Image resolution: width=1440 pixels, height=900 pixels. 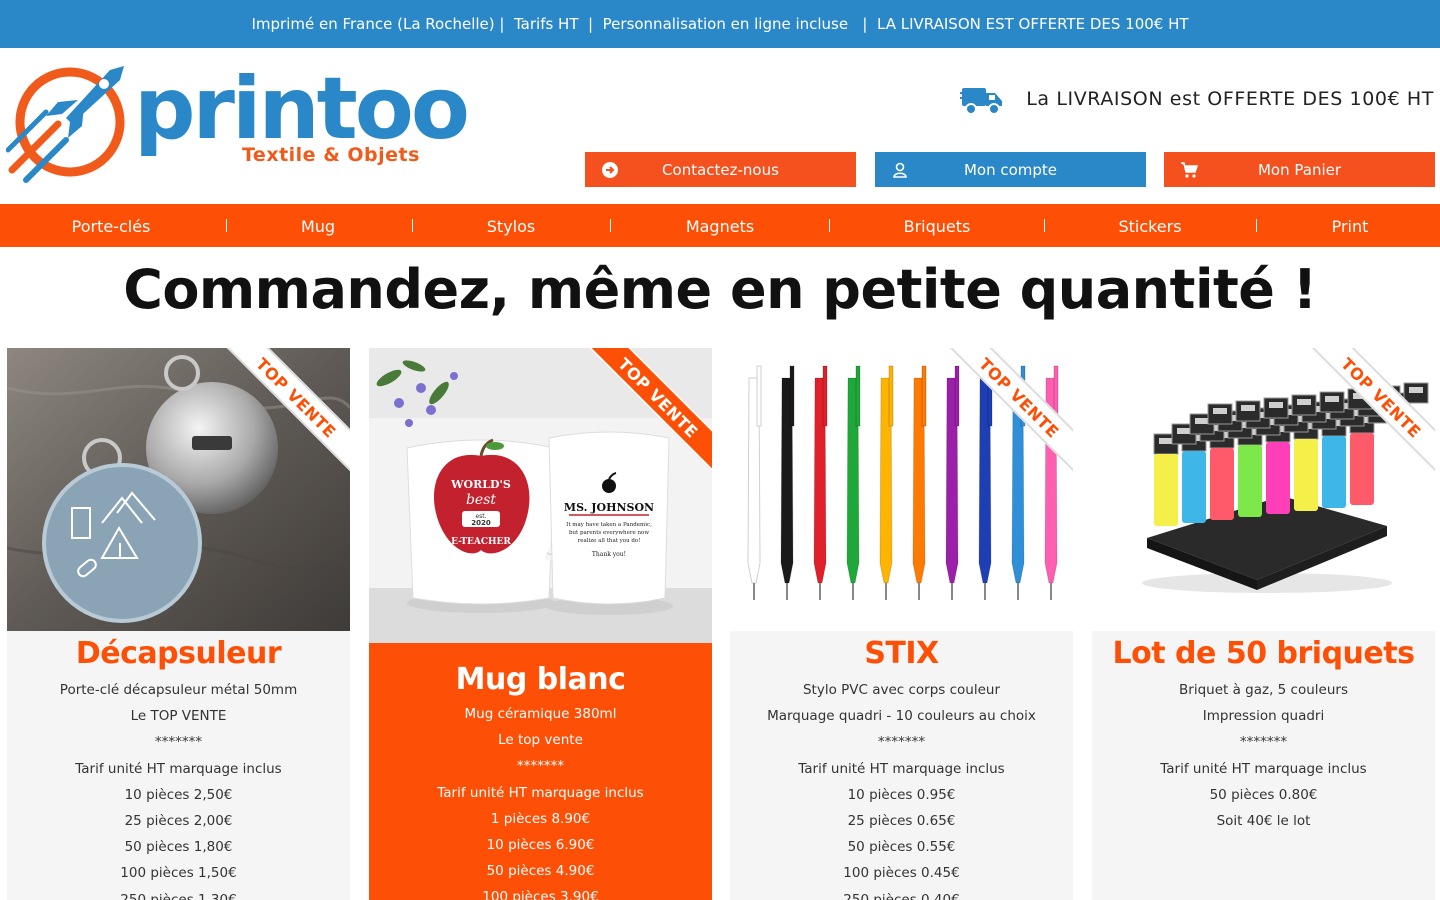 What do you see at coordinates (901, 690) in the screenshot?
I see `product-line: Stylo PVC avec corps couleur` at bounding box center [901, 690].